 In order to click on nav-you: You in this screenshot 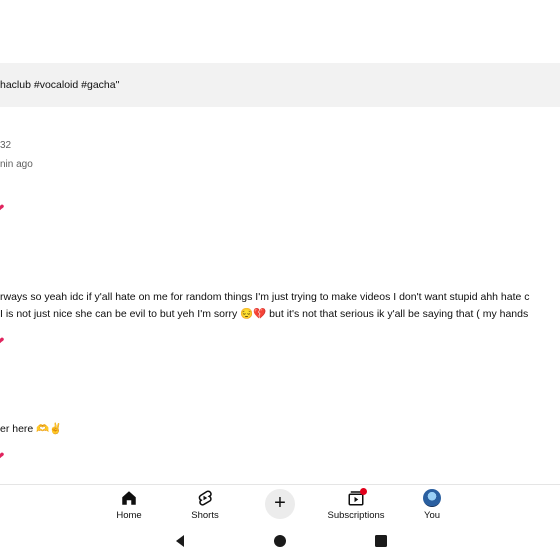, I will do `click(432, 505)`.